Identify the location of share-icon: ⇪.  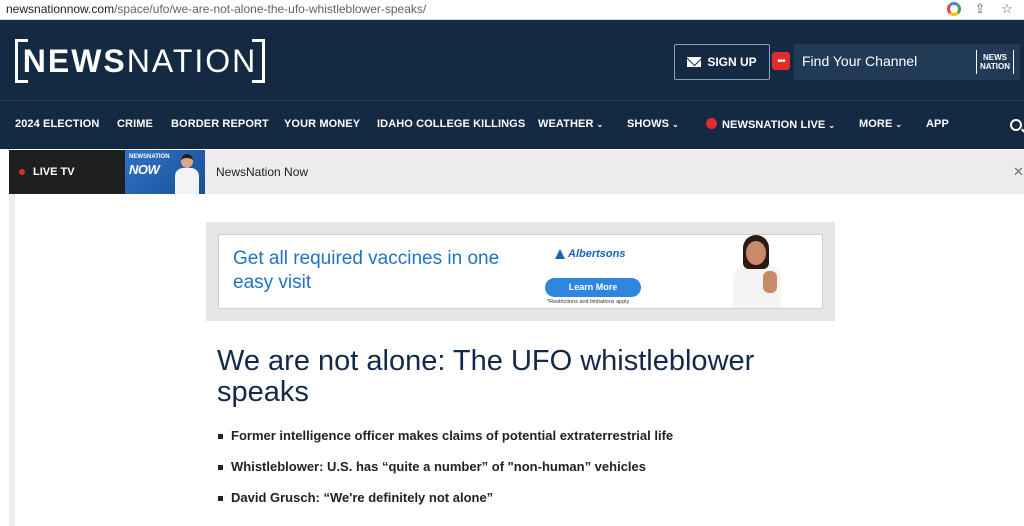
(980, 9).